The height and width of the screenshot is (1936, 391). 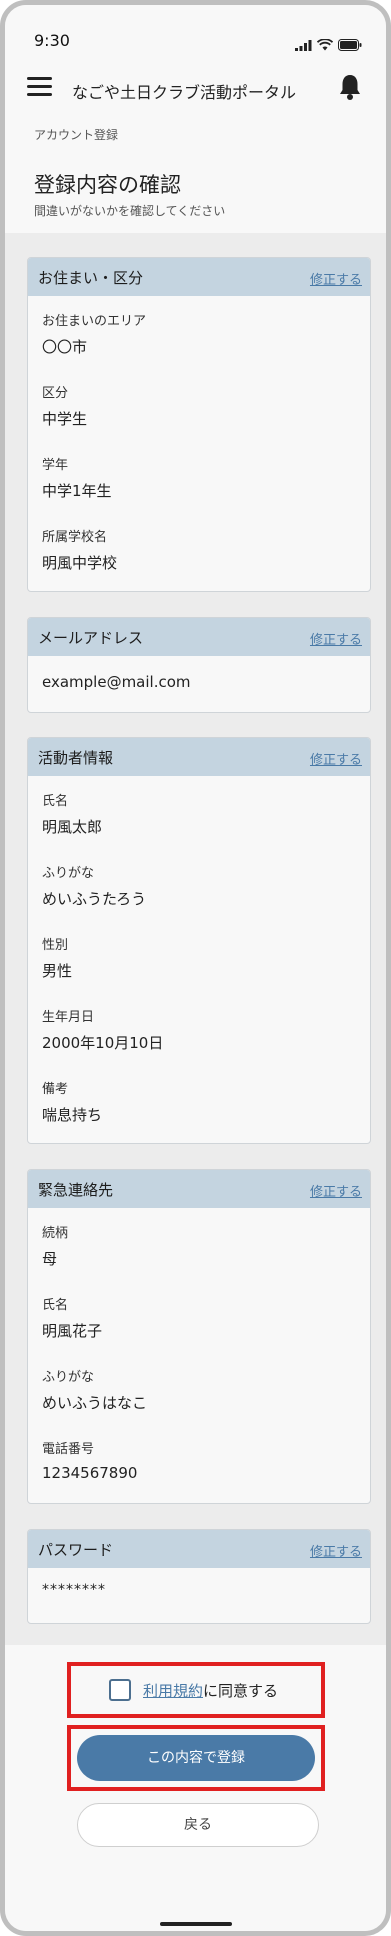 What do you see at coordinates (64, 405) in the screenshot?
I see `field: 区分 中学生` at bounding box center [64, 405].